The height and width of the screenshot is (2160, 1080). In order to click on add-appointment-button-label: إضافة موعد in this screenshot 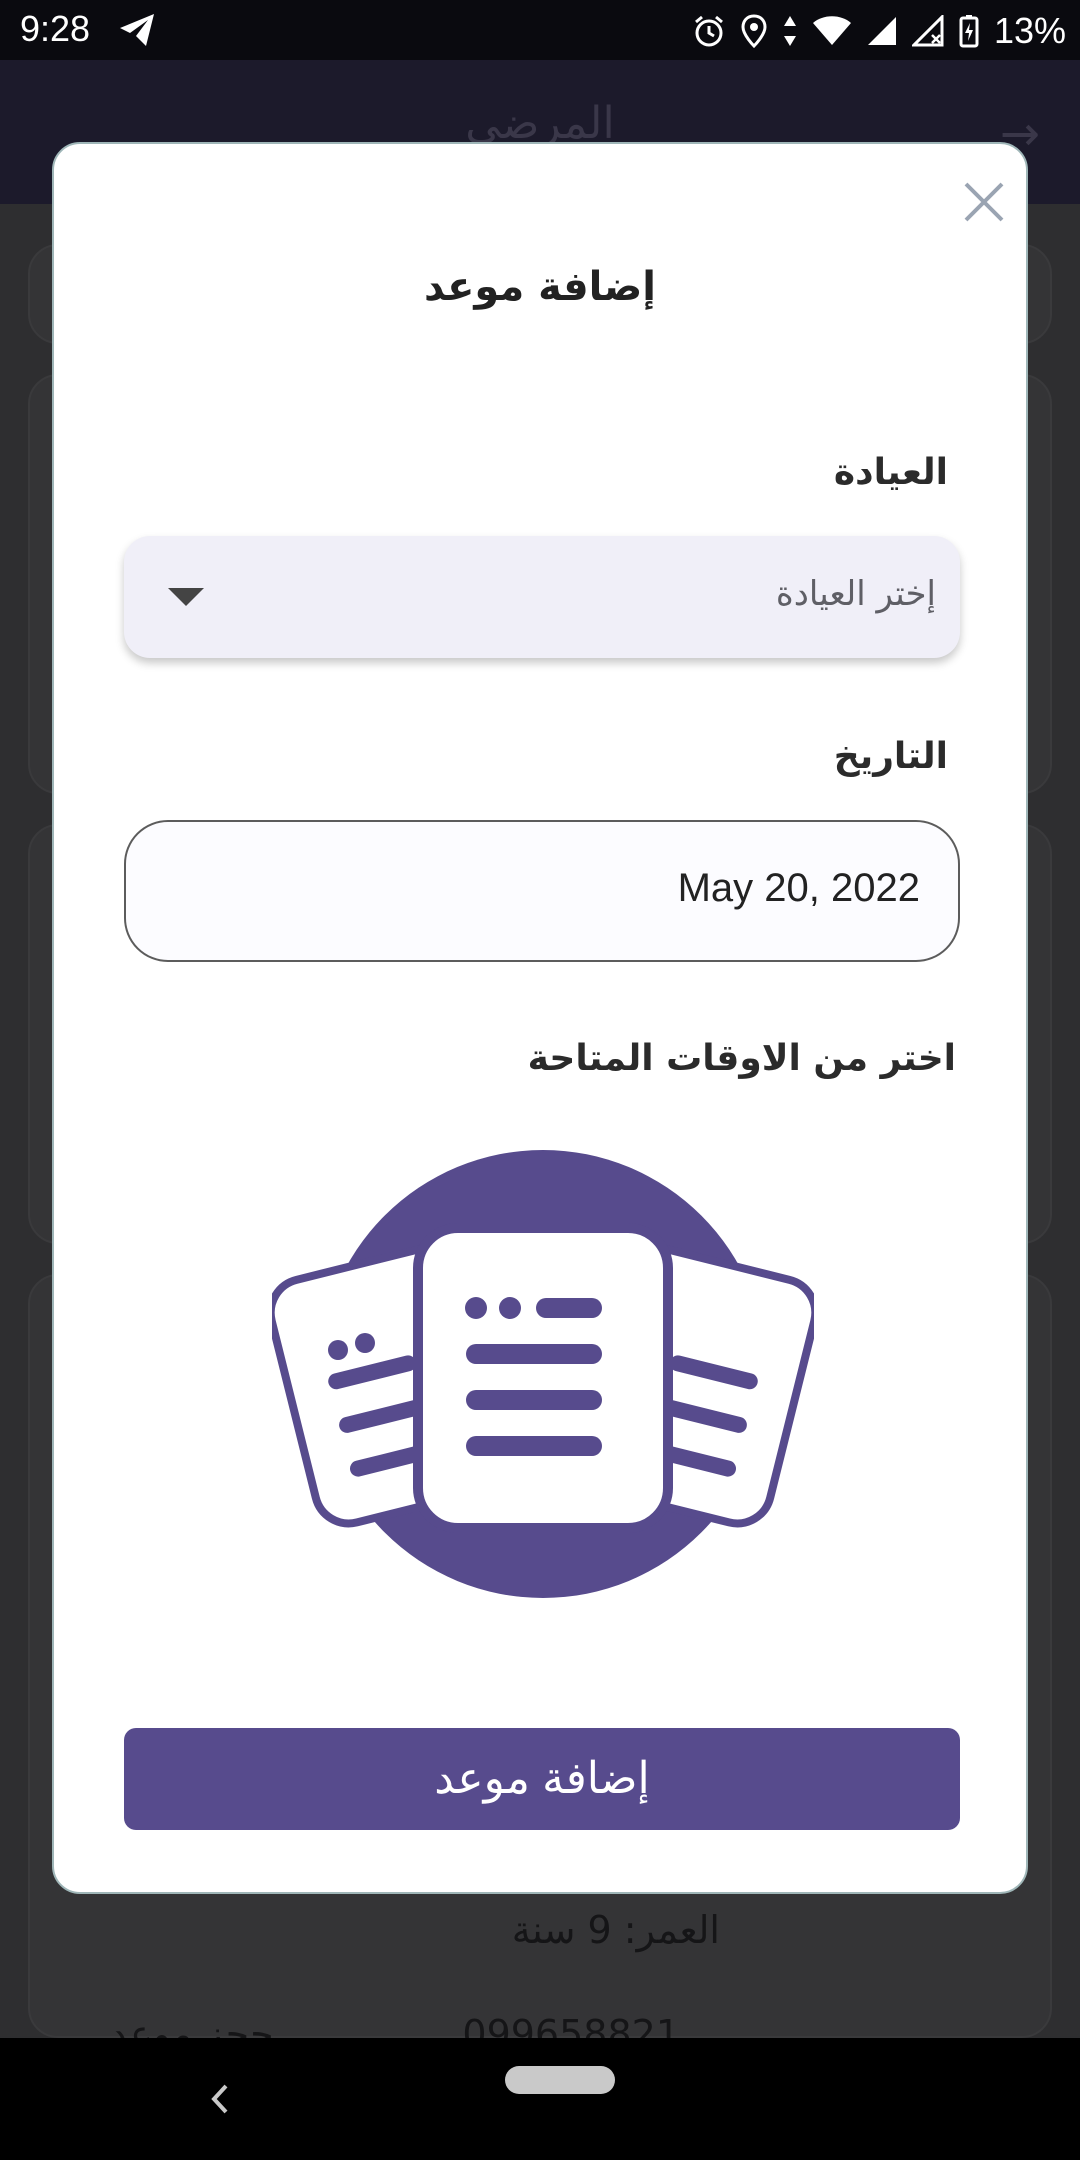, I will do `click(542, 1778)`.